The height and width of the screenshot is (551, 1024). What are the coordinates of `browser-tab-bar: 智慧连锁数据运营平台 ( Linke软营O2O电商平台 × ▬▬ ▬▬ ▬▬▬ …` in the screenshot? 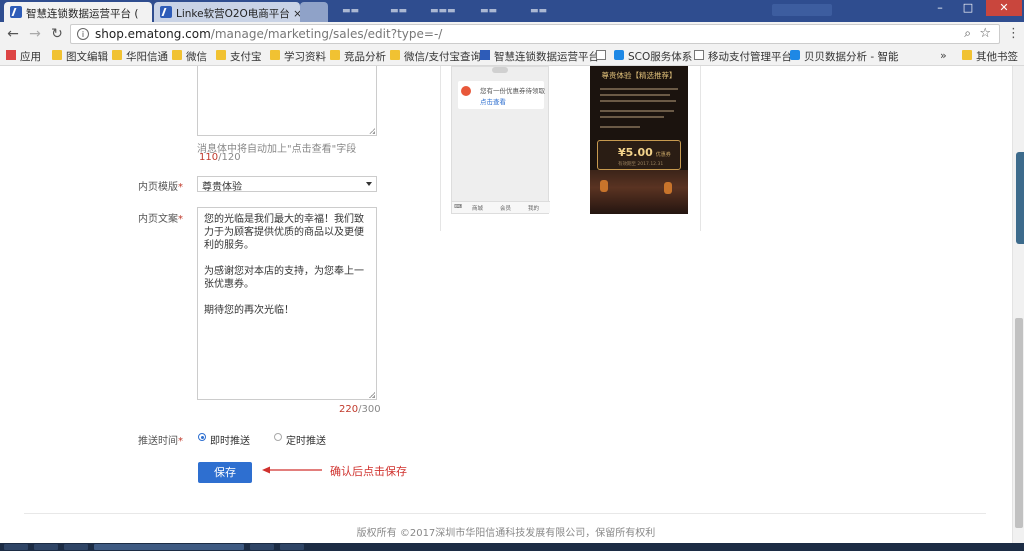 It's located at (512, 11).